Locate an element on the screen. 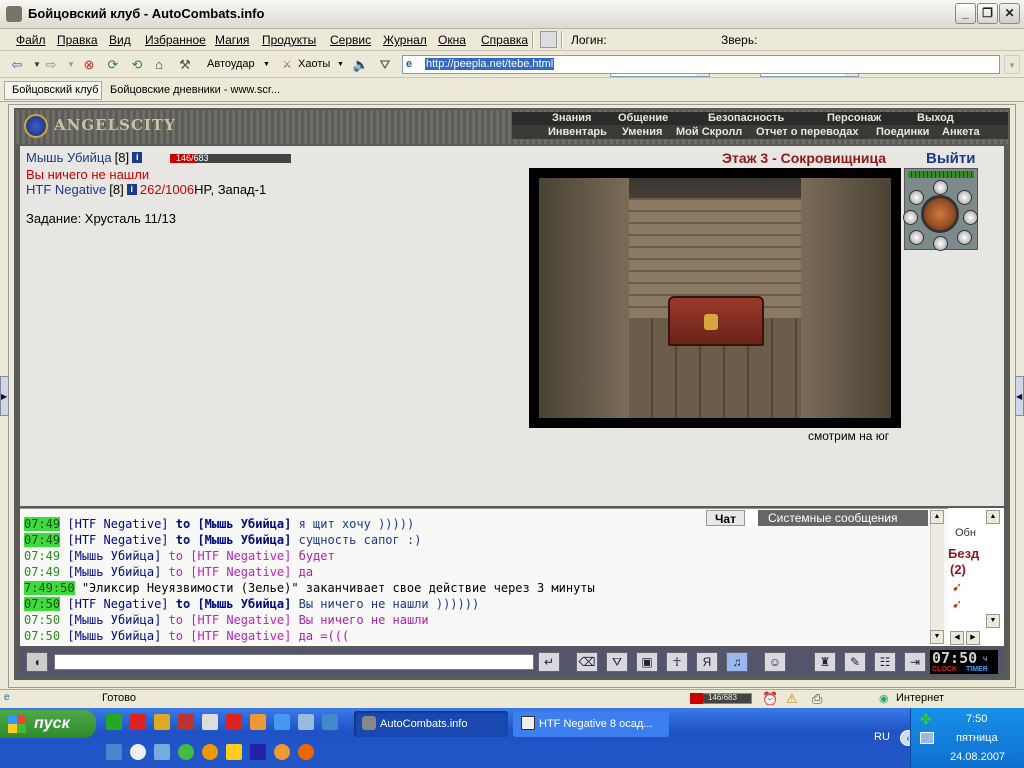  menu-windows: Окна is located at coordinates (452, 40).